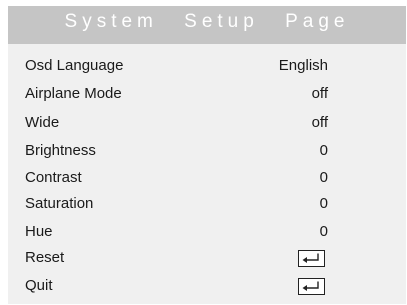 This screenshot has height=305, width=407. I want to click on menu-item-wide: Wide off, so click(207, 123).